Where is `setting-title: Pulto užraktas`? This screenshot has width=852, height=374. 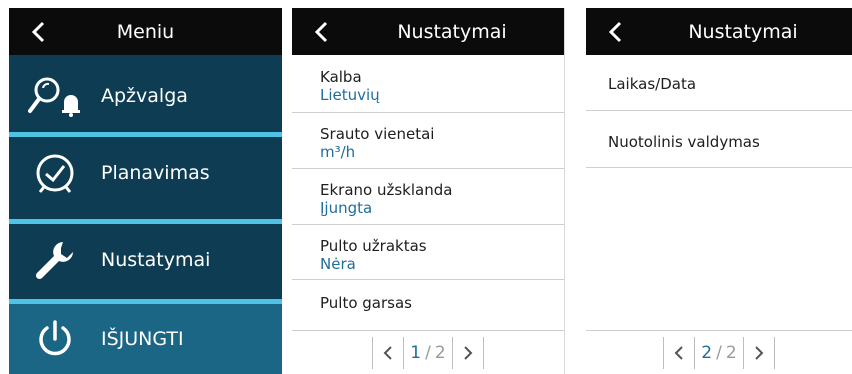
setting-title: Pulto užraktas is located at coordinates (373, 246).